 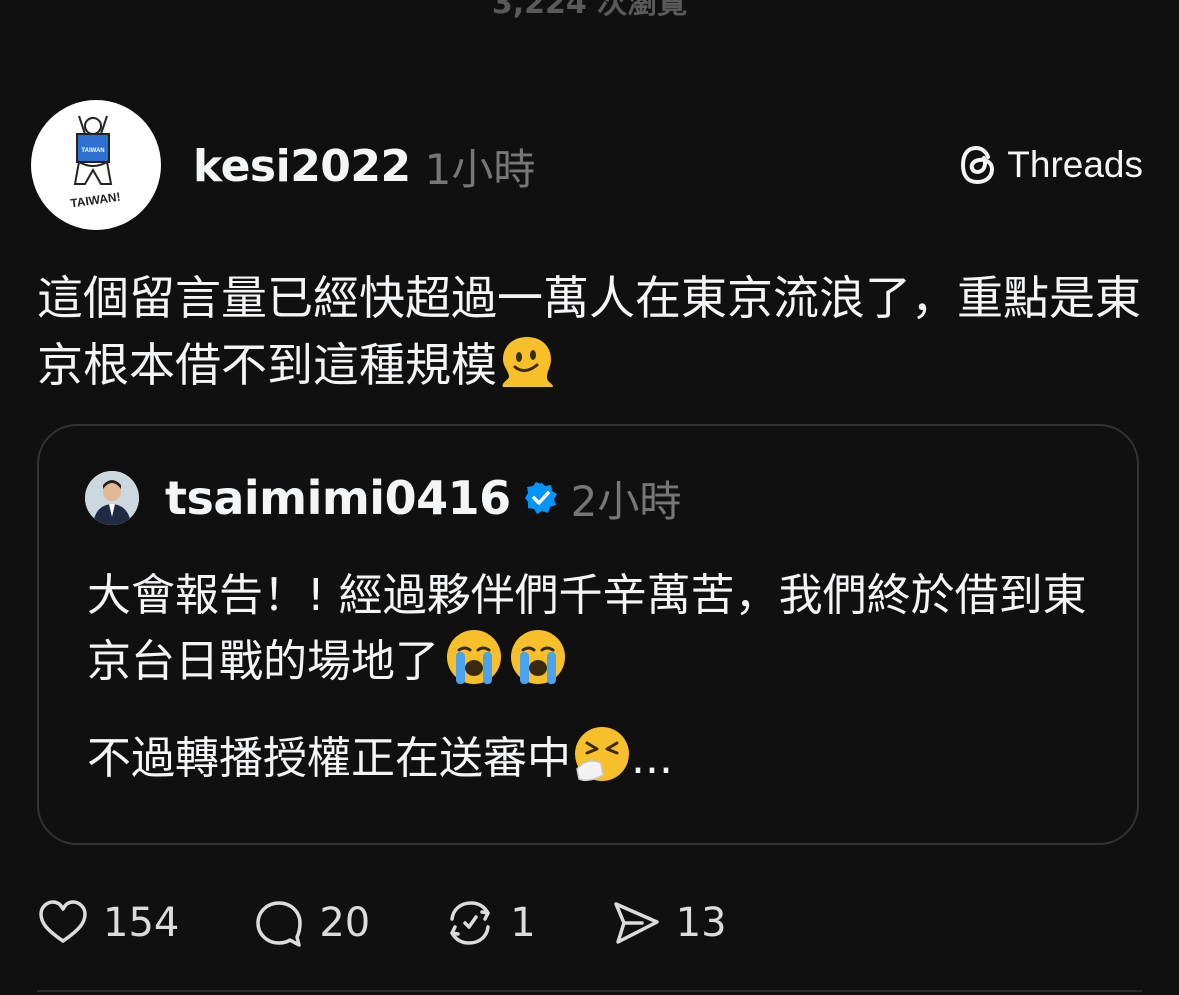 I want to click on send-icon, so click(x=636, y=923).